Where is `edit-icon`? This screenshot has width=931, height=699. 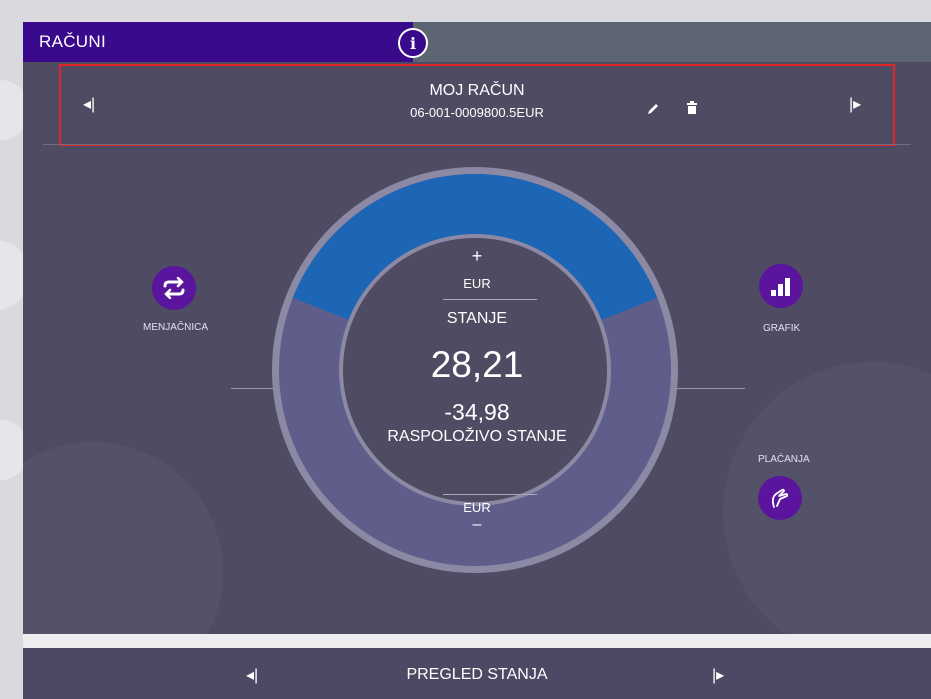 edit-icon is located at coordinates (653, 109).